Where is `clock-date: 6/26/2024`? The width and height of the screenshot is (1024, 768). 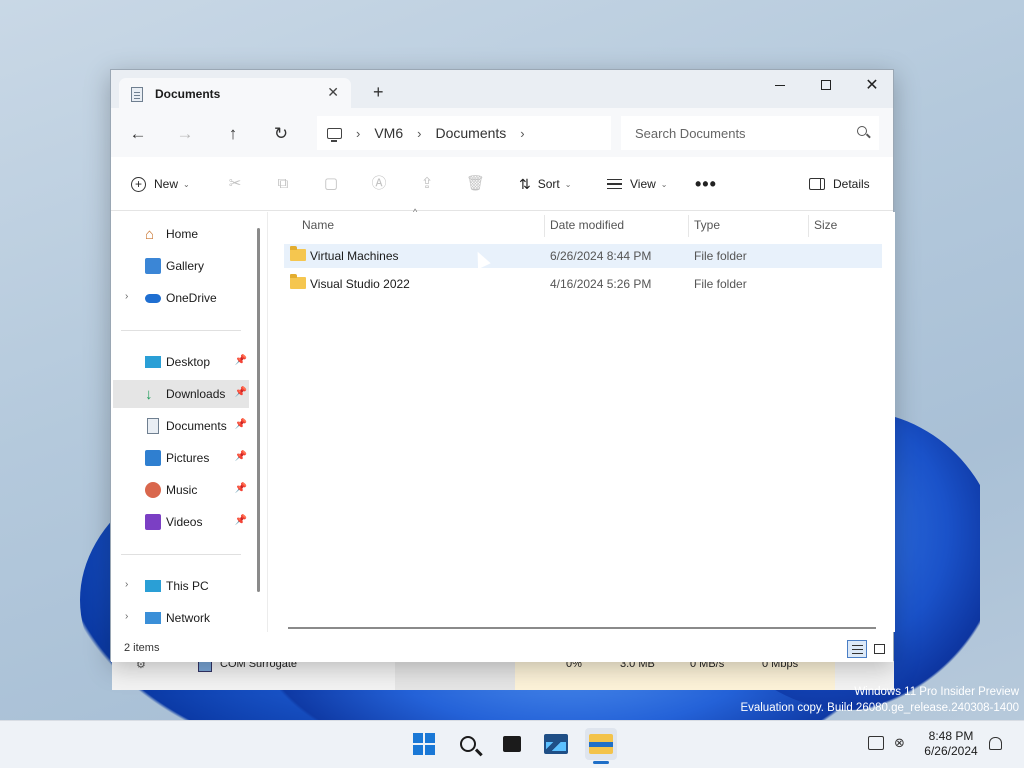 clock-date: 6/26/2024 is located at coordinates (951, 751).